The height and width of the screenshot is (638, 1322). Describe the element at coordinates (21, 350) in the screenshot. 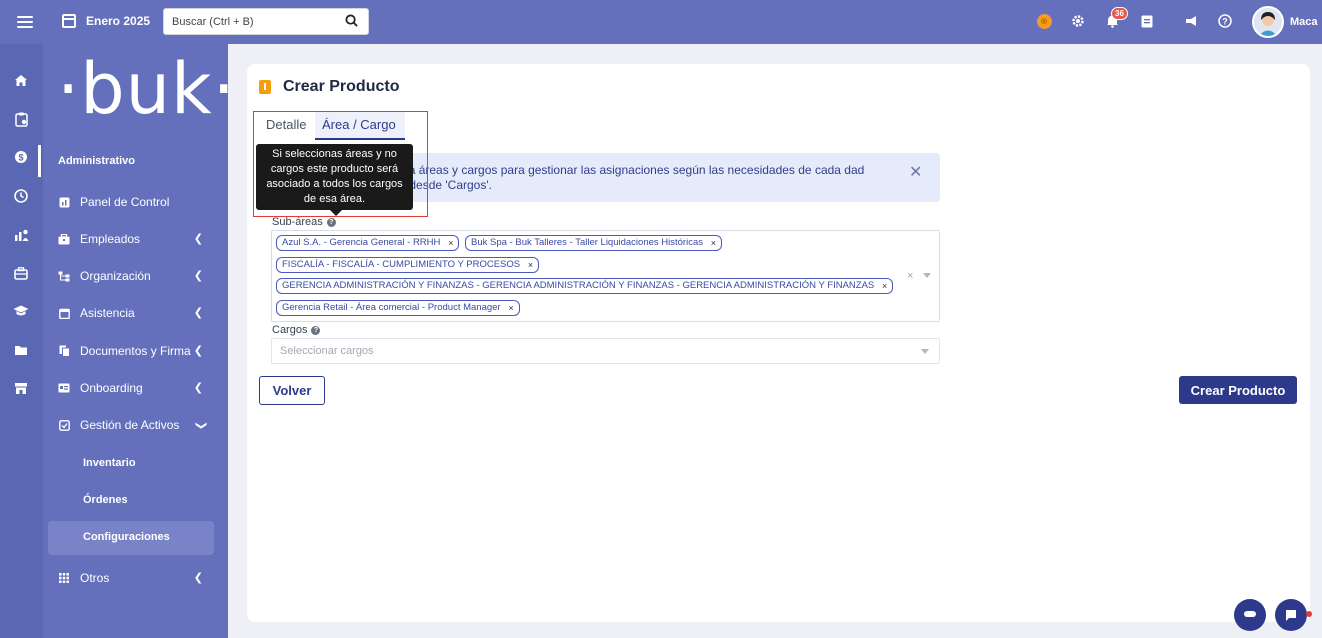

I see `folder-icon` at that location.